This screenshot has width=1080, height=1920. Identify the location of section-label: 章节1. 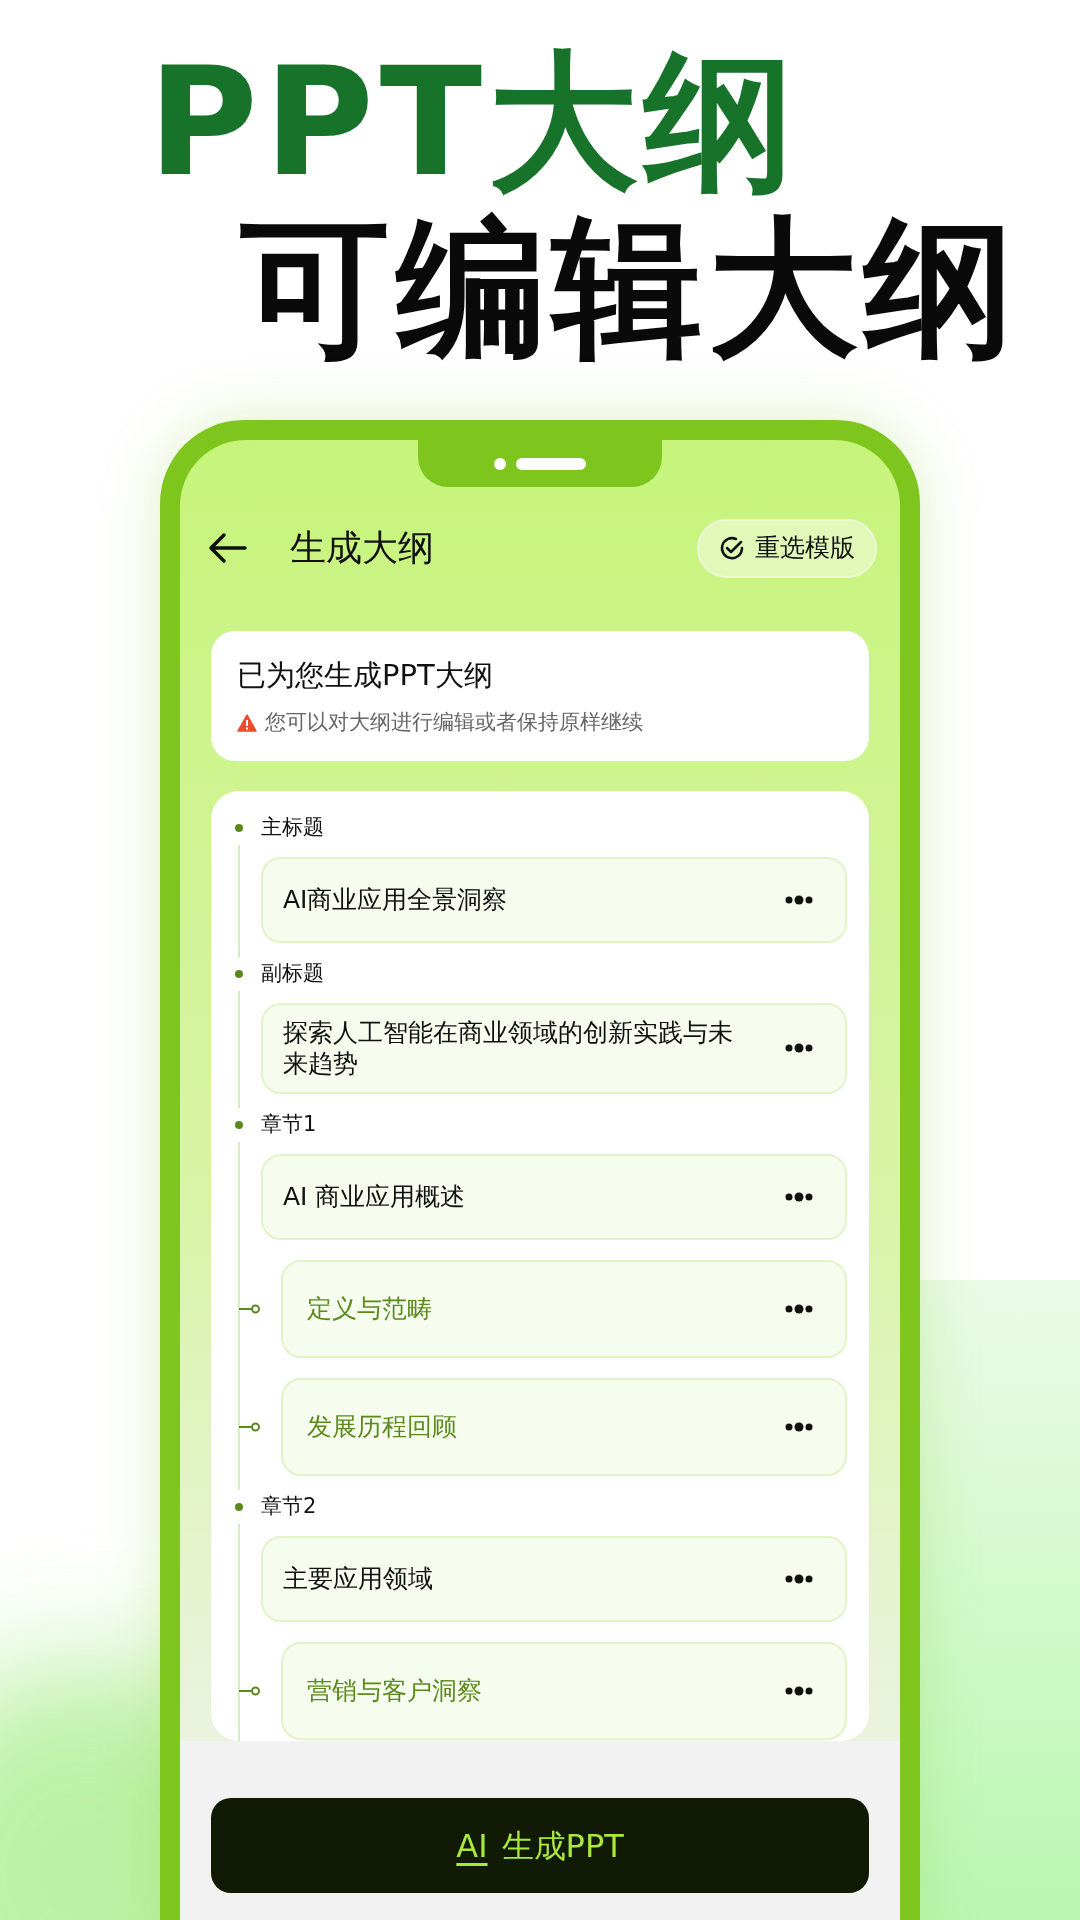
(289, 1124).